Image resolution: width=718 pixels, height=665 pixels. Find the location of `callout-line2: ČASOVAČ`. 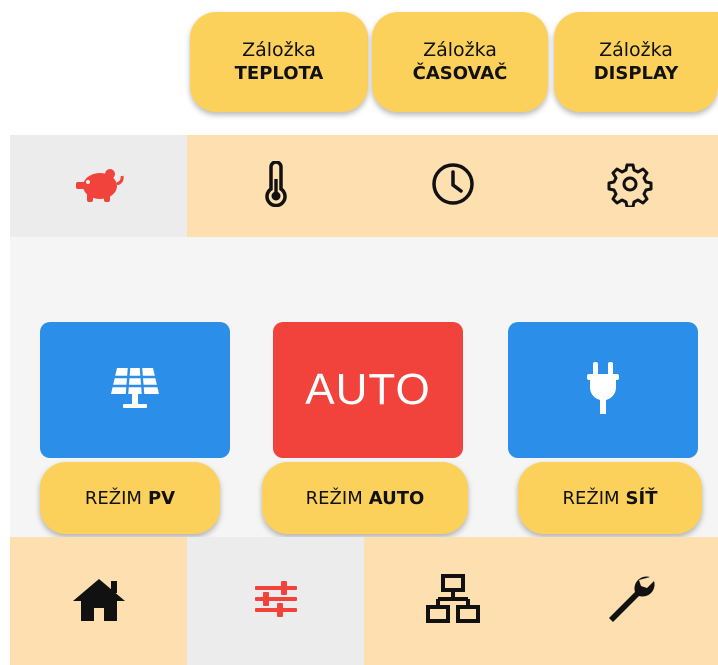

callout-line2: ČASOVAČ is located at coordinates (460, 73).